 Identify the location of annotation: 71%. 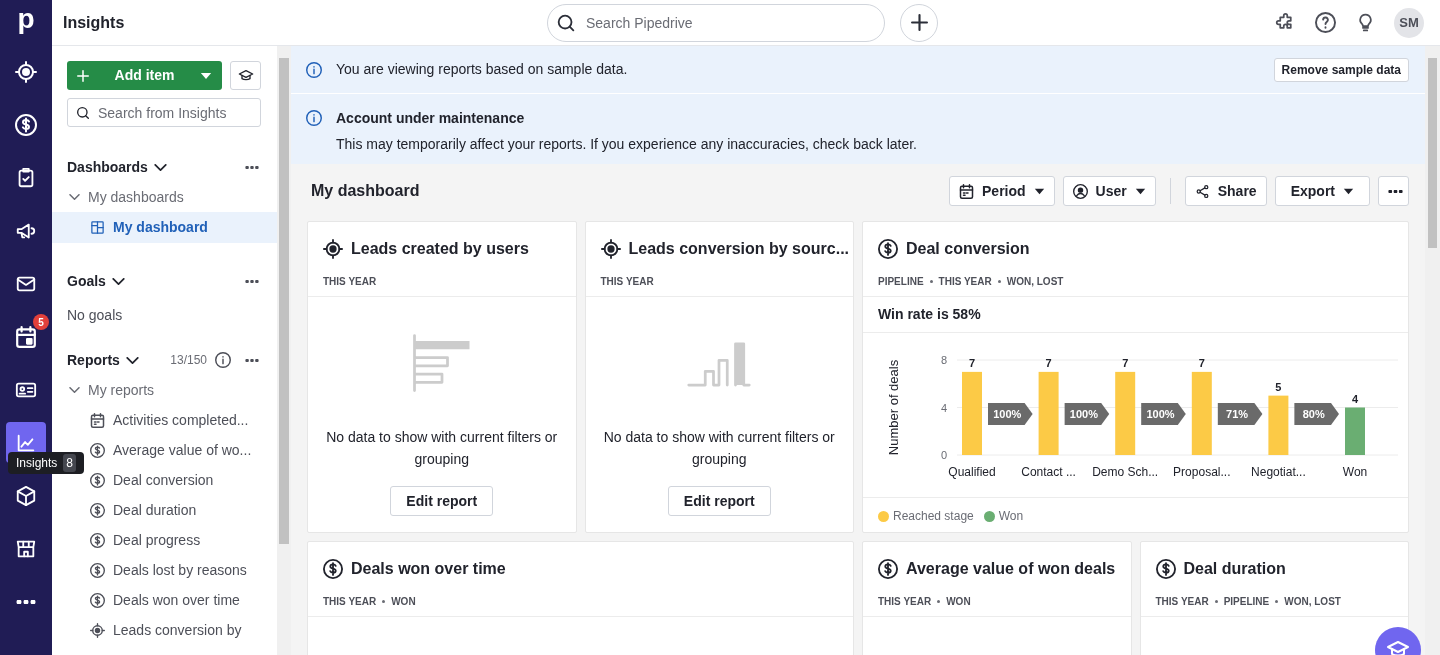
(1237, 414).